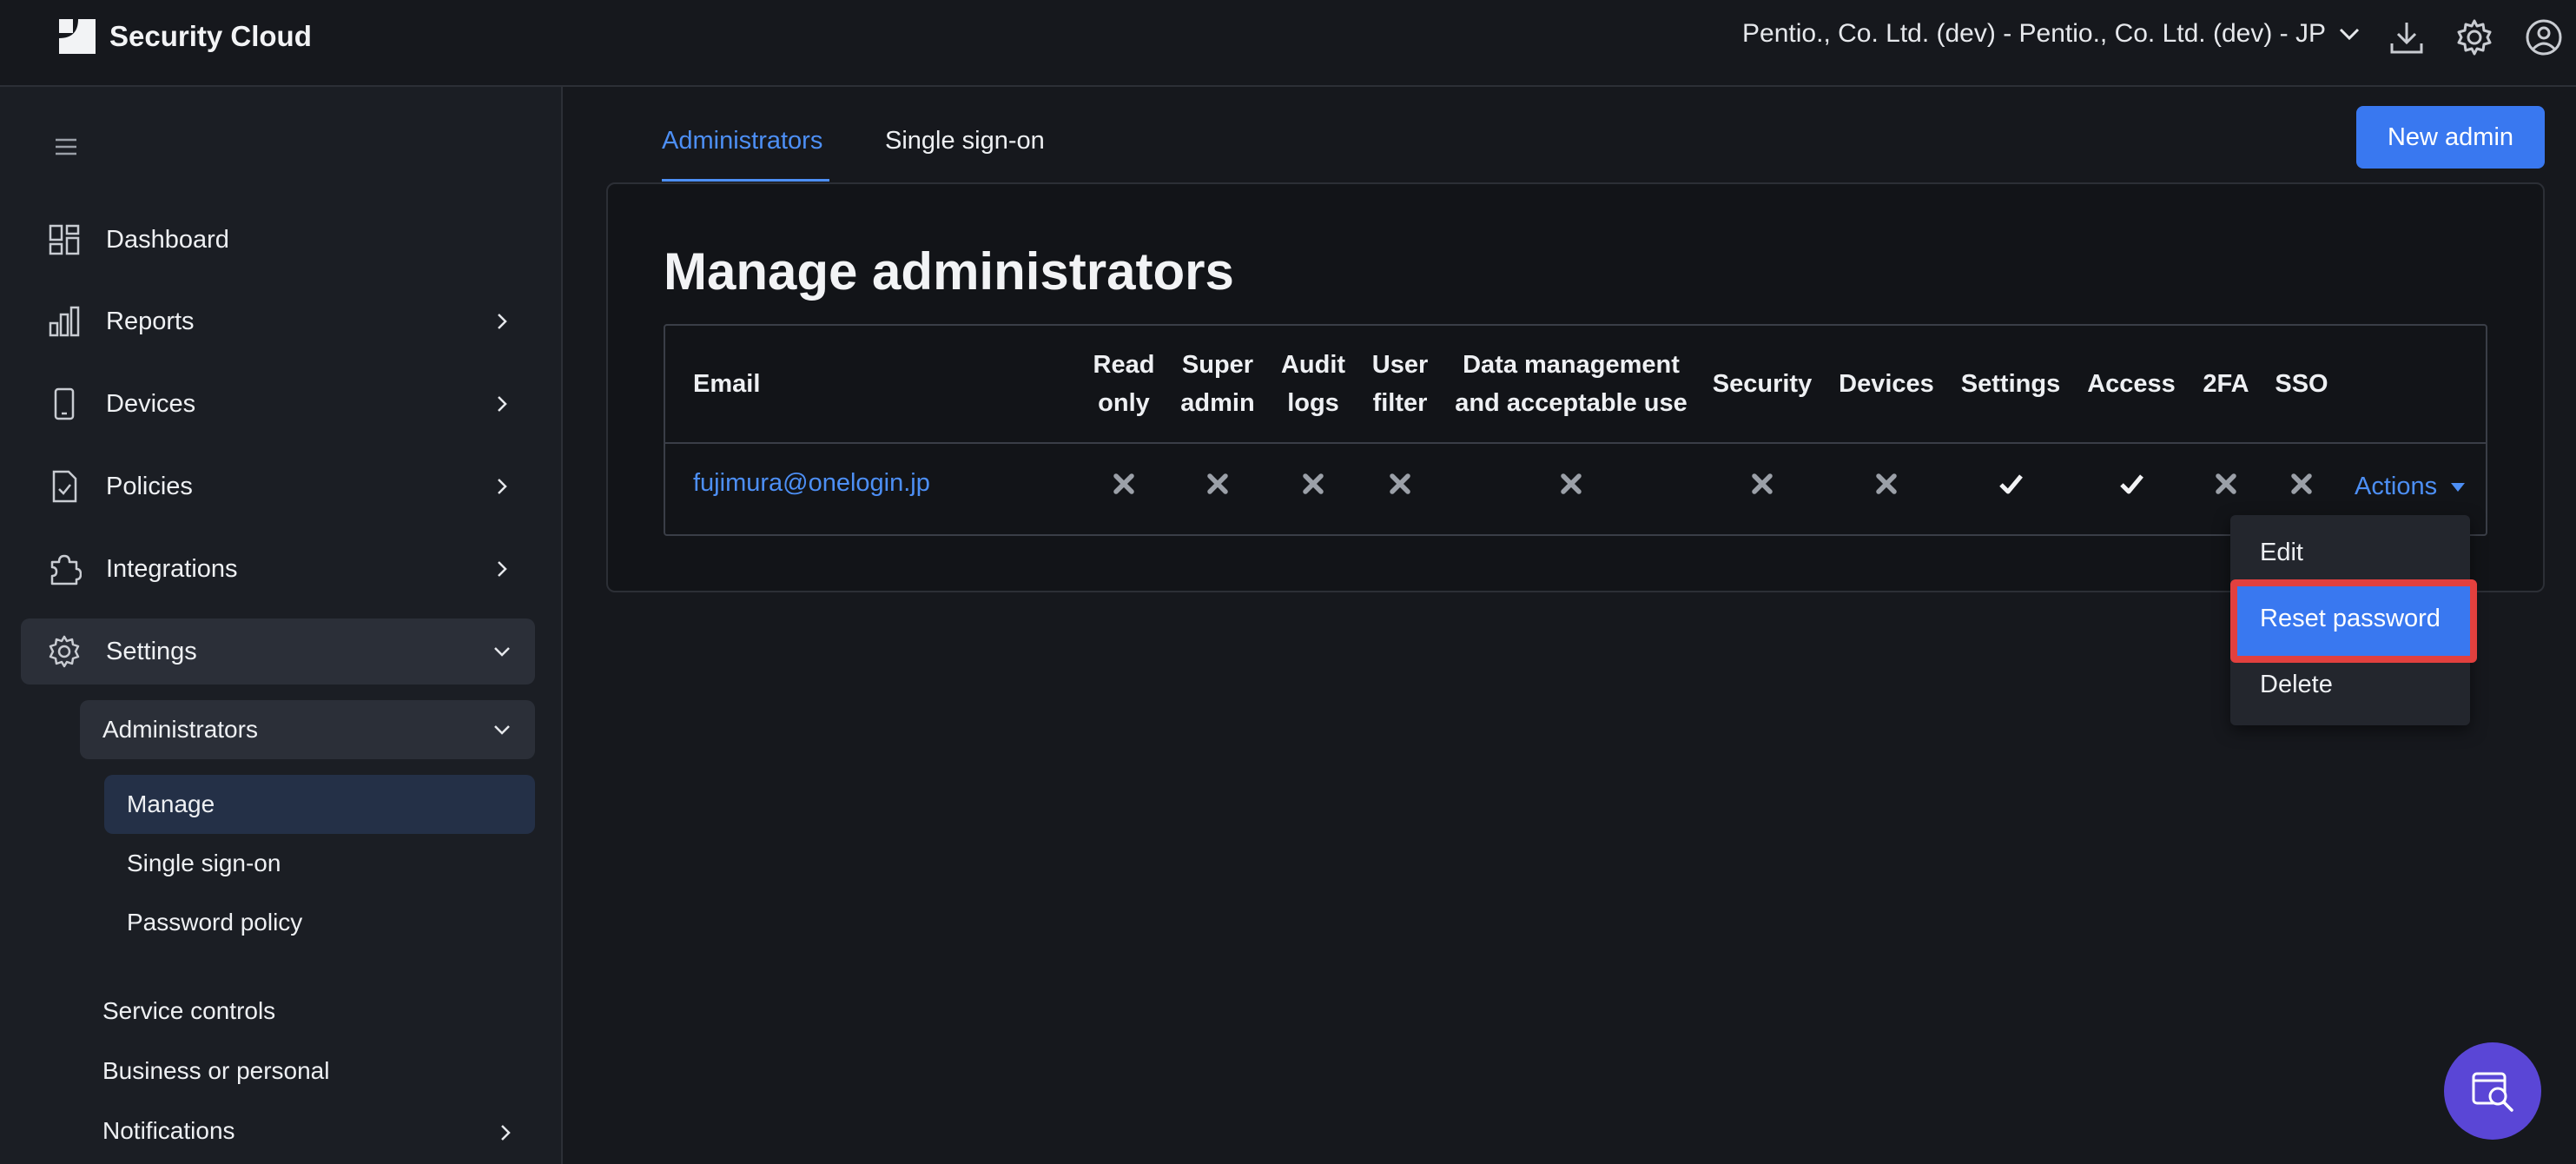 This screenshot has width=2576, height=1164. I want to click on phone-icon, so click(64, 403).